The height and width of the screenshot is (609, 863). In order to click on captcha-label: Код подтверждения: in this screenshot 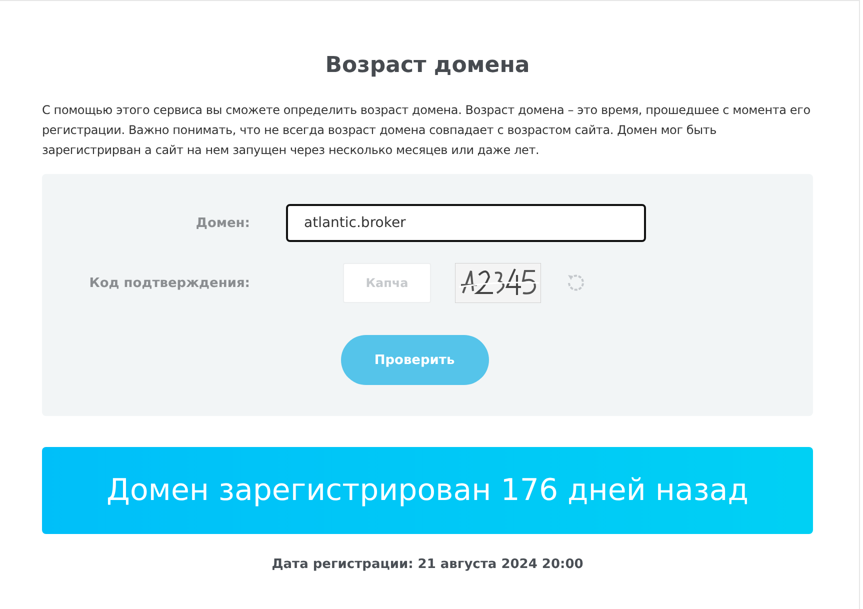, I will do `click(169, 283)`.